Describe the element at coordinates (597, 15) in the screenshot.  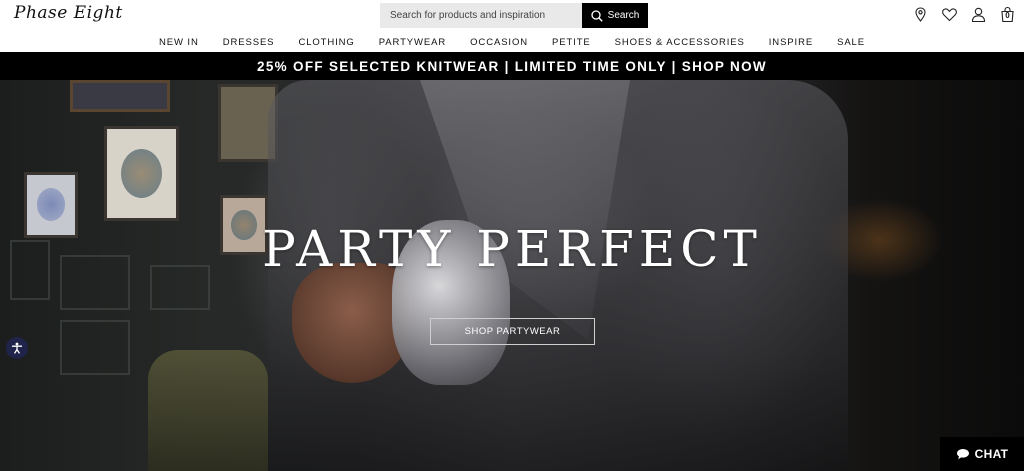
I see `search-icon` at that location.